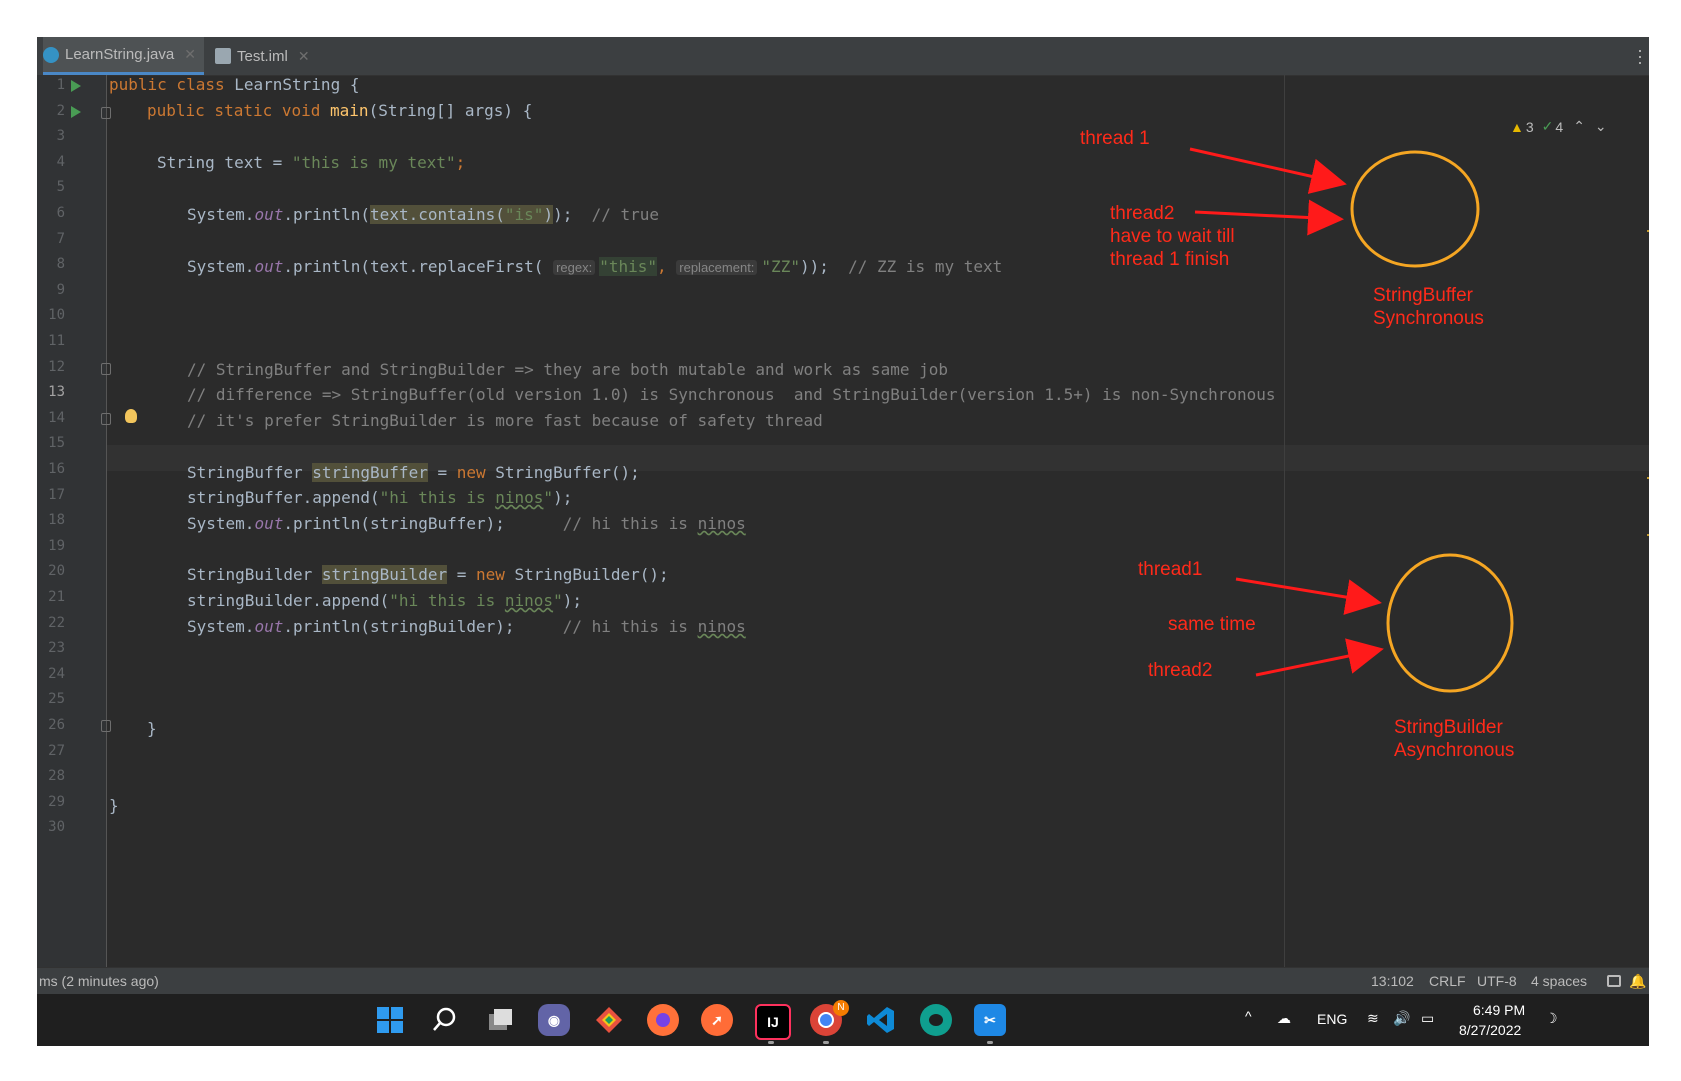 This screenshot has width=1681, height=1081. What do you see at coordinates (1142, 213) in the screenshot?
I see `annotation-thread2-top-line1: thread2` at bounding box center [1142, 213].